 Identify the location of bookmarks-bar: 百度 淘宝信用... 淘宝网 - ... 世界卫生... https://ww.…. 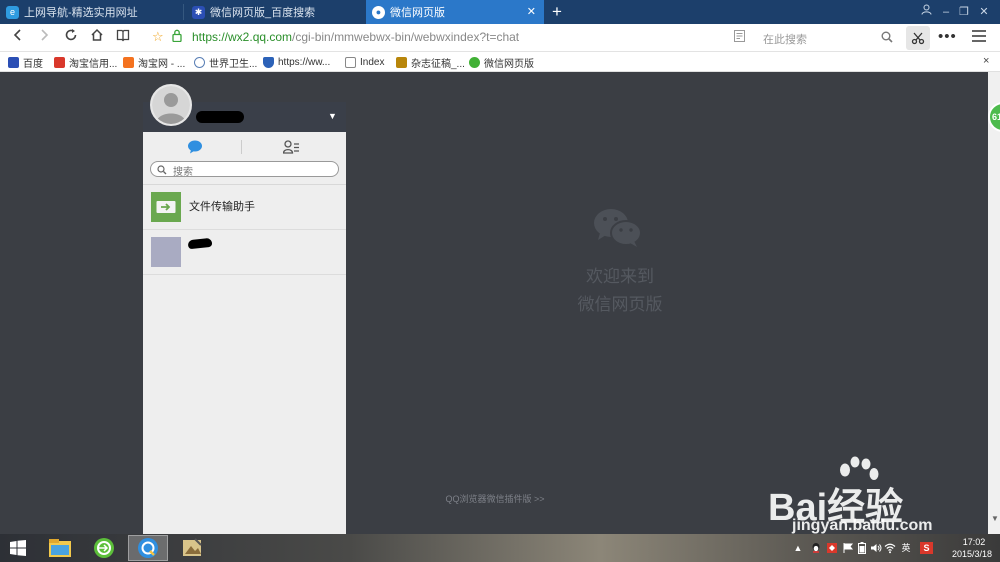
(500, 62).